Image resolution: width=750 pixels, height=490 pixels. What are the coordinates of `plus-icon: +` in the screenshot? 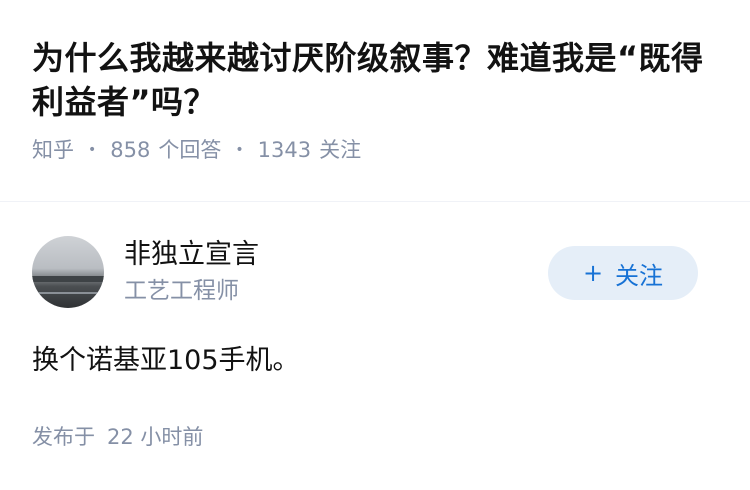 It's located at (593, 273).